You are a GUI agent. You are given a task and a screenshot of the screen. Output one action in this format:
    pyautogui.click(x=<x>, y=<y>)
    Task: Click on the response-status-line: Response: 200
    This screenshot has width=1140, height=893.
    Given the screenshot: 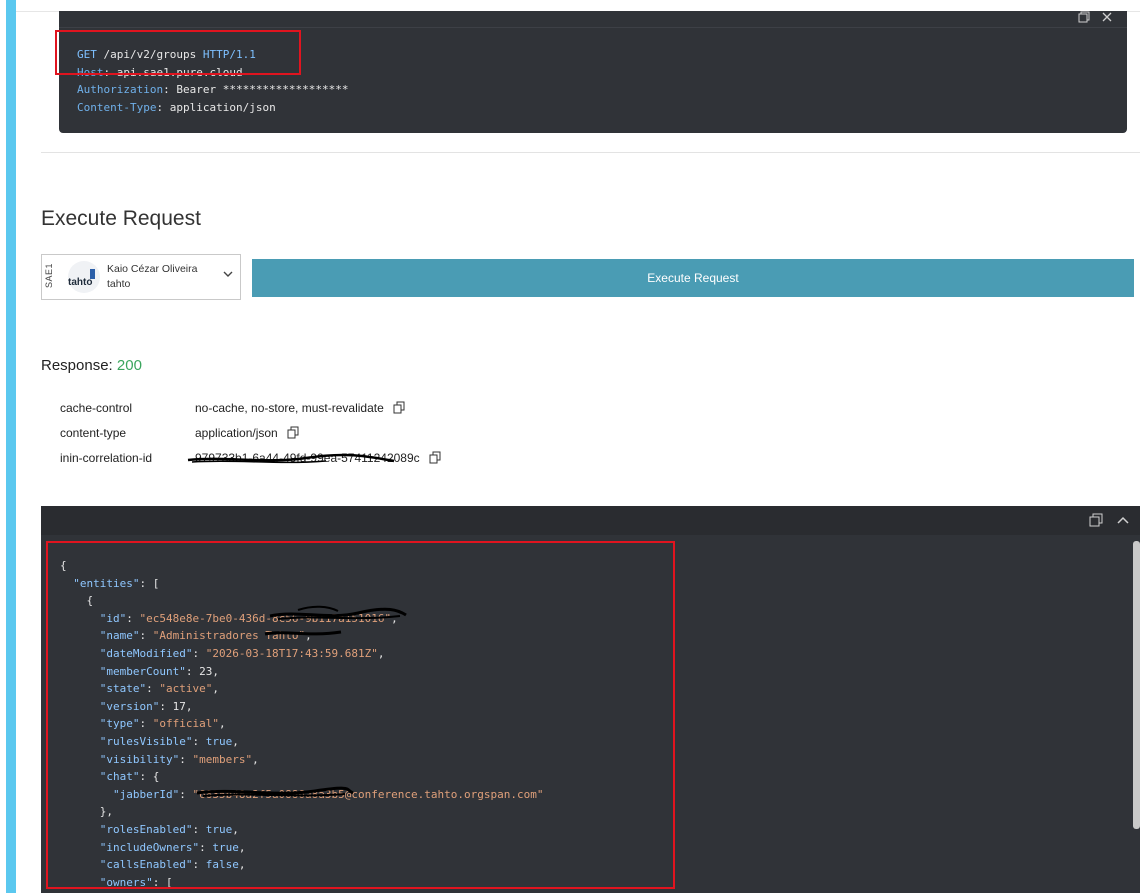 What is the action you would take?
    pyautogui.click(x=91, y=365)
    